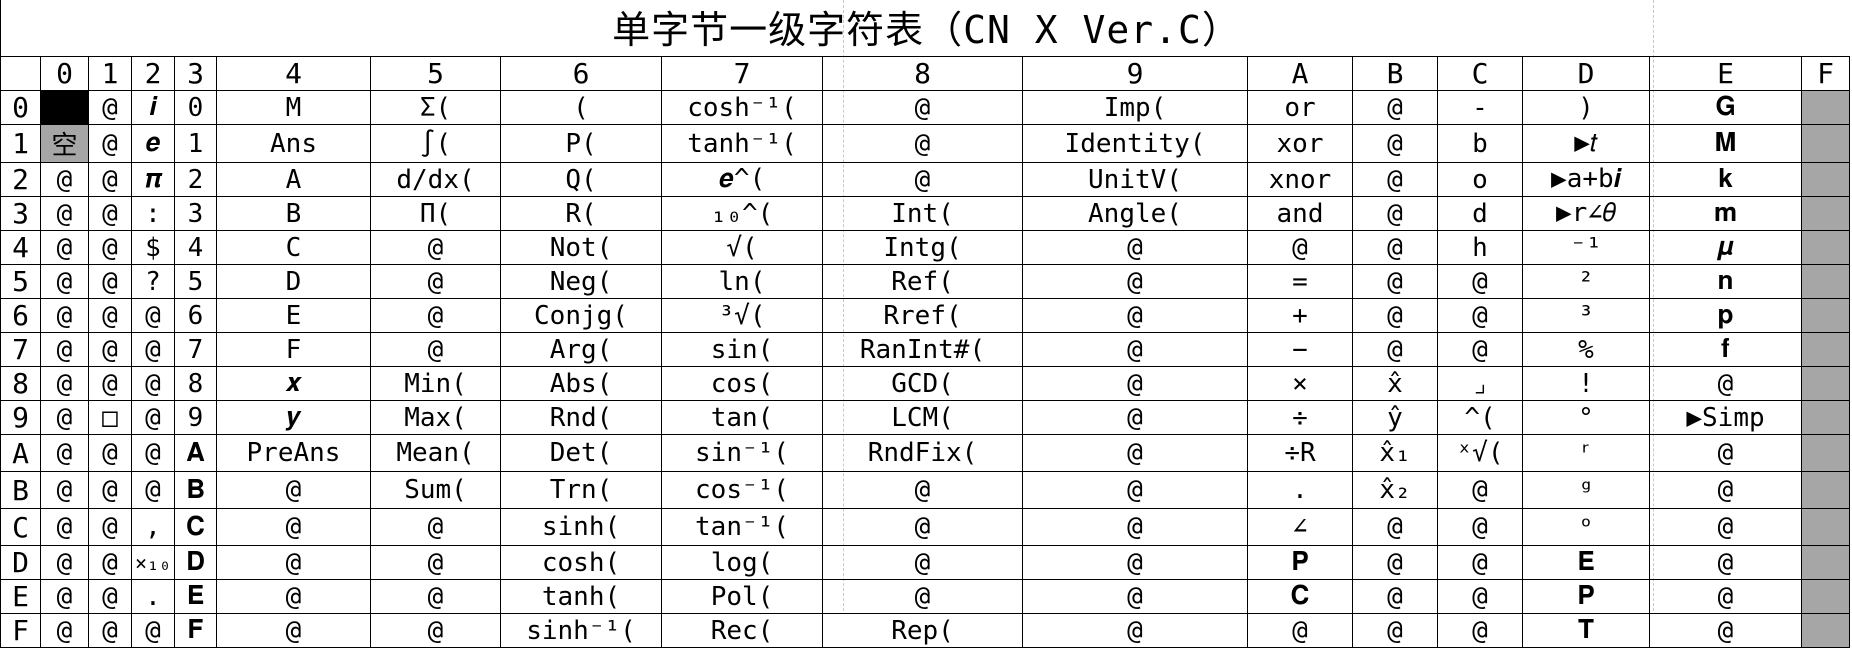 This screenshot has height=648, width=1852. What do you see at coordinates (293, 383) in the screenshot?
I see `char-cell: 𝒙` at bounding box center [293, 383].